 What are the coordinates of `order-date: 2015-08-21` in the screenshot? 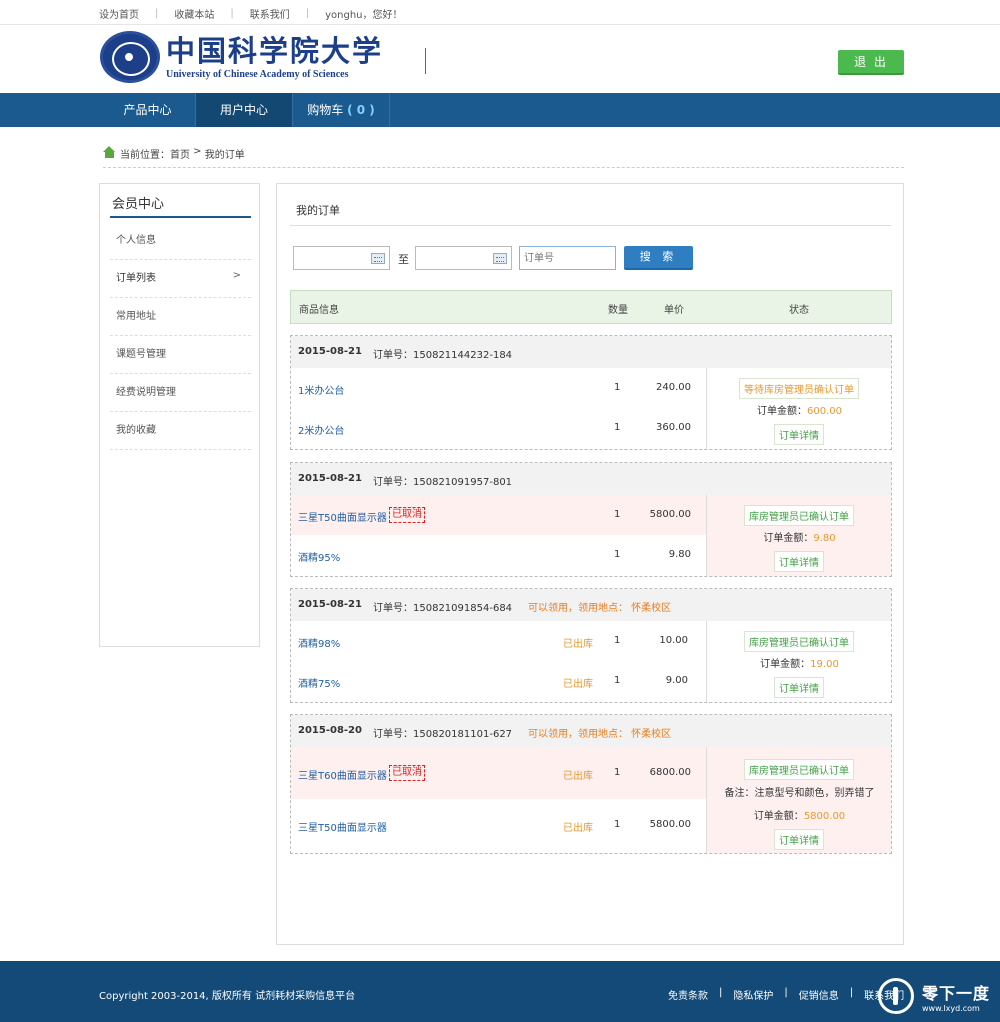 It's located at (330, 604).